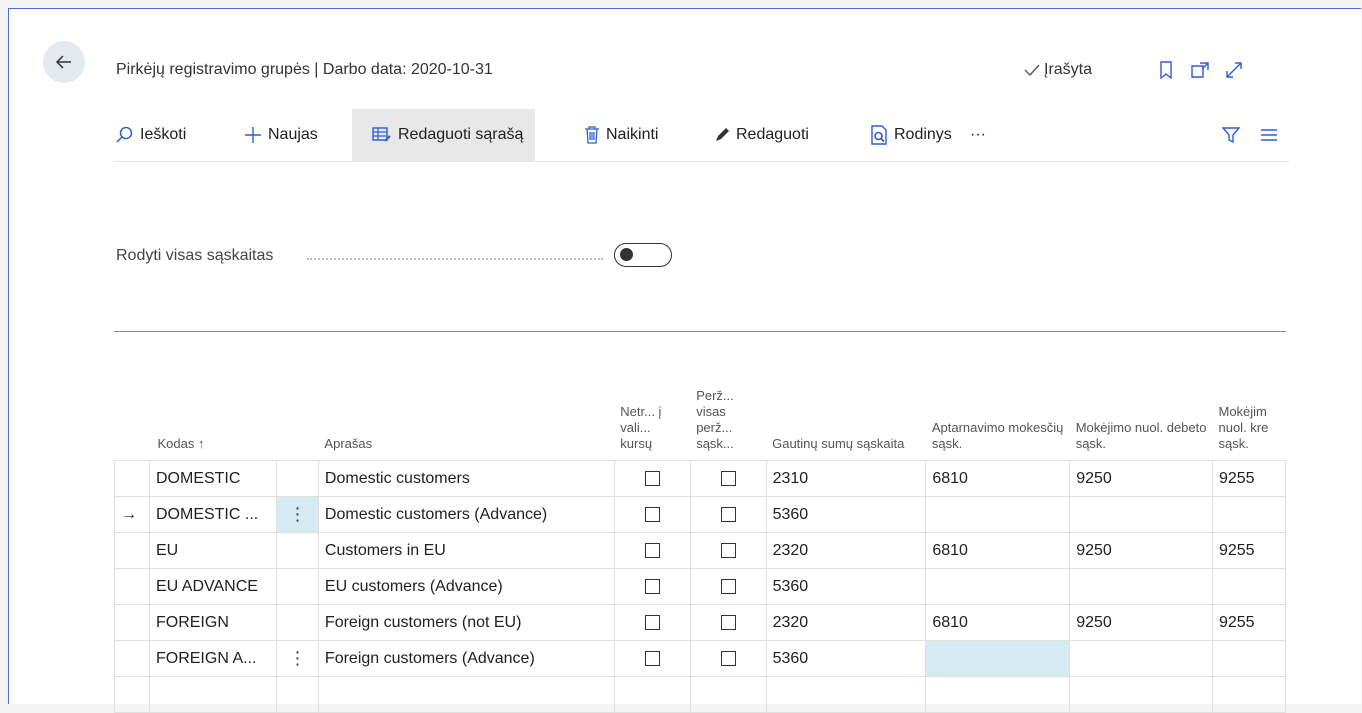 The height and width of the screenshot is (713, 1362). Describe the element at coordinates (466, 550) in the screenshot. I see `cell-description: Customers in EU` at that location.